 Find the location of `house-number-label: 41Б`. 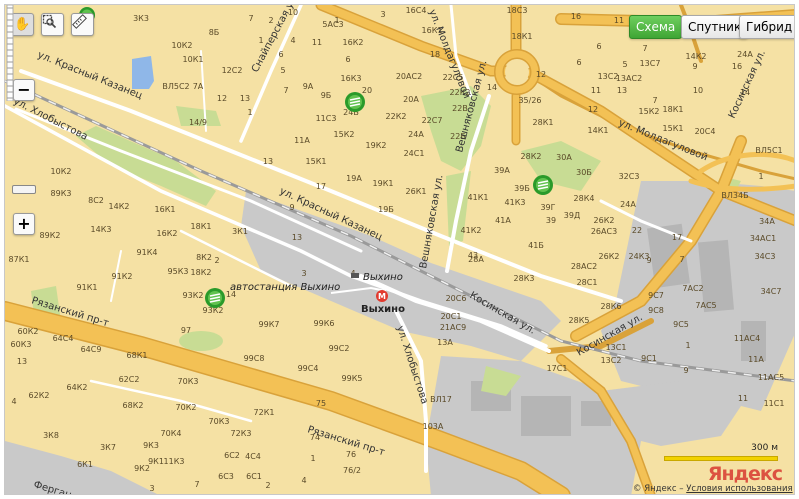

house-number-label: 41Б is located at coordinates (536, 245).